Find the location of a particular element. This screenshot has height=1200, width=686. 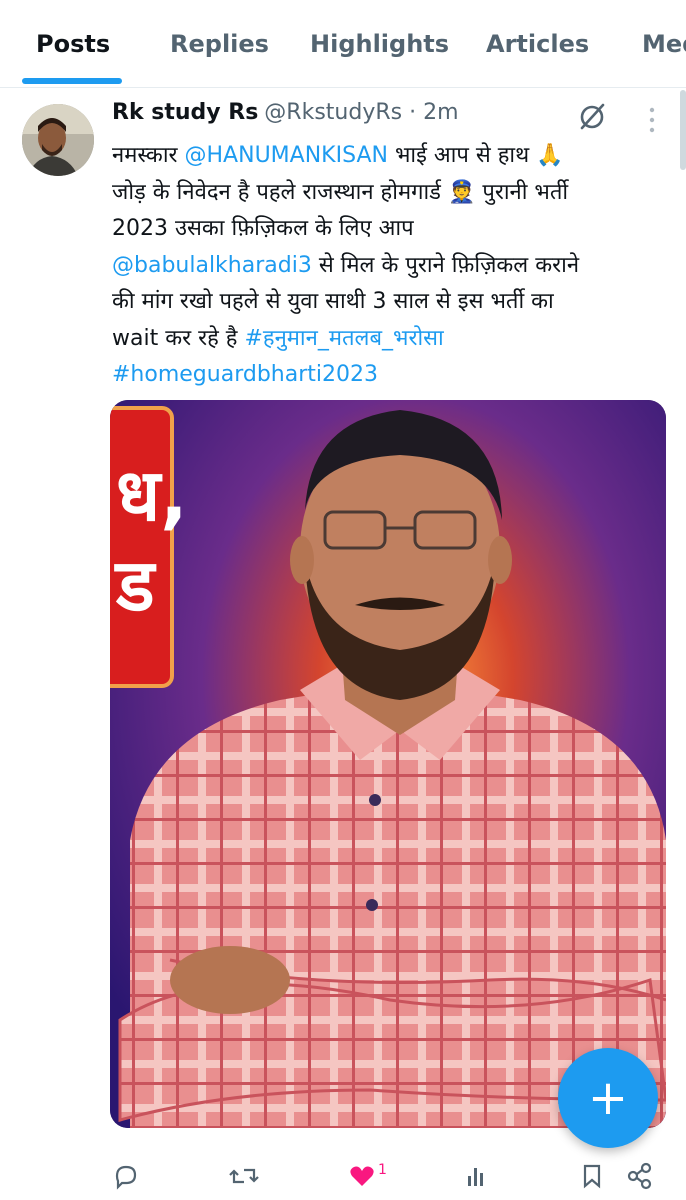

plus-icon: + is located at coordinates (608, 1098).